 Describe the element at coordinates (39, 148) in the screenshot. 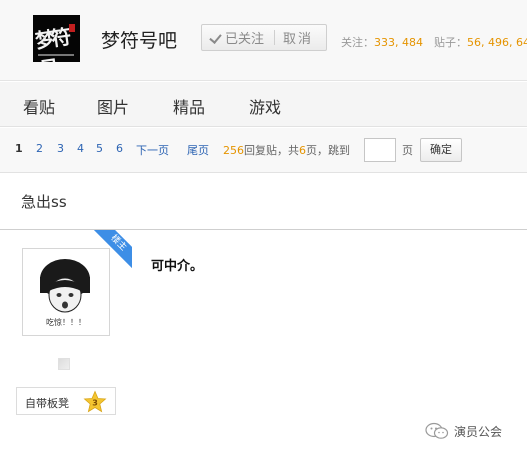

I see `page-link: 2` at that location.